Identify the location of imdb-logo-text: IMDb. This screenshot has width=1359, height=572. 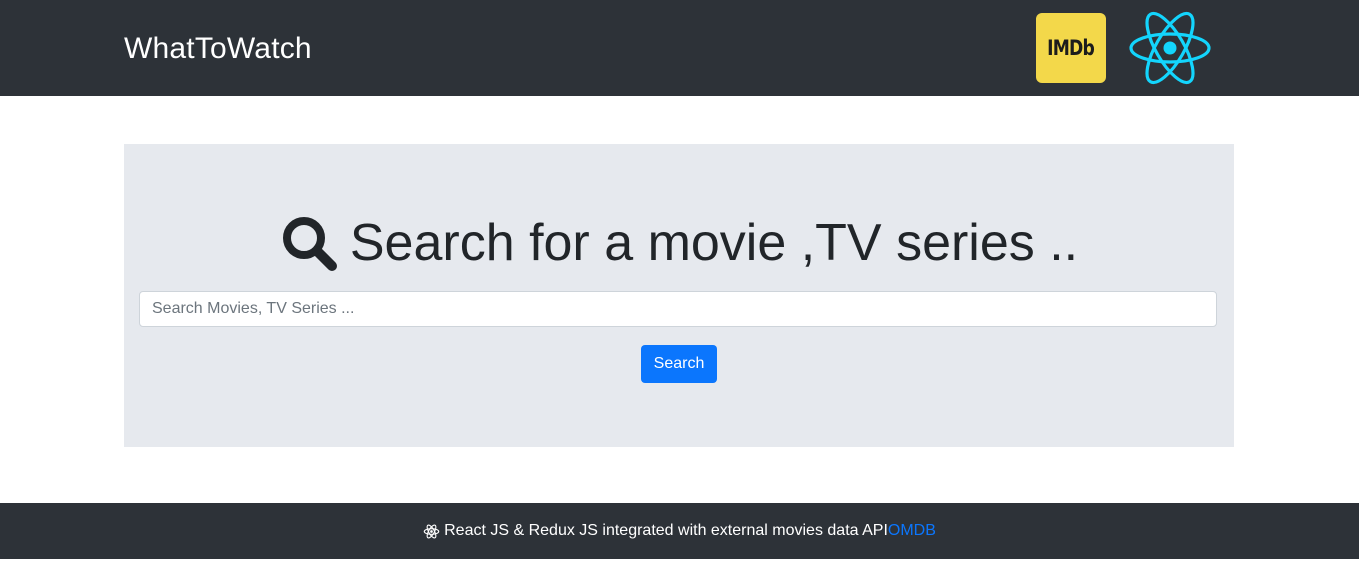
(1071, 48).